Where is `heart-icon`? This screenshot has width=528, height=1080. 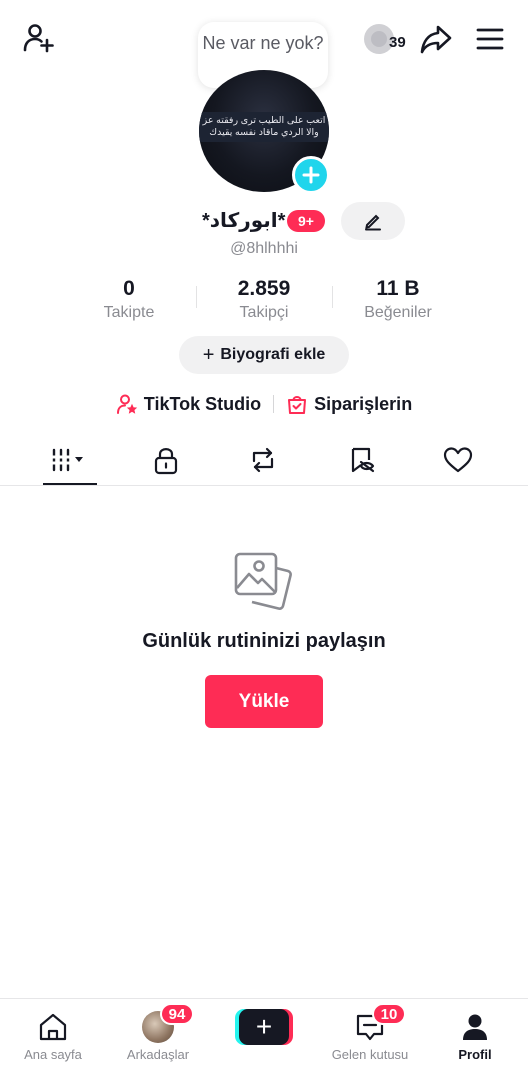 heart-icon is located at coordinates (458, 460).